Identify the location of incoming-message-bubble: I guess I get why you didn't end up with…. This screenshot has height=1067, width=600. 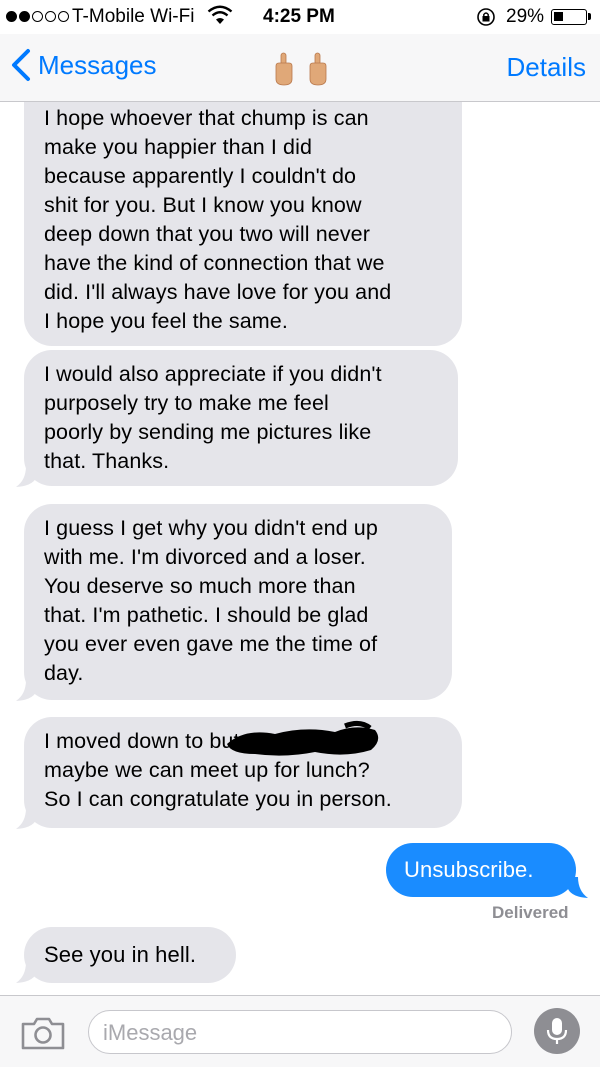
(238, 602).